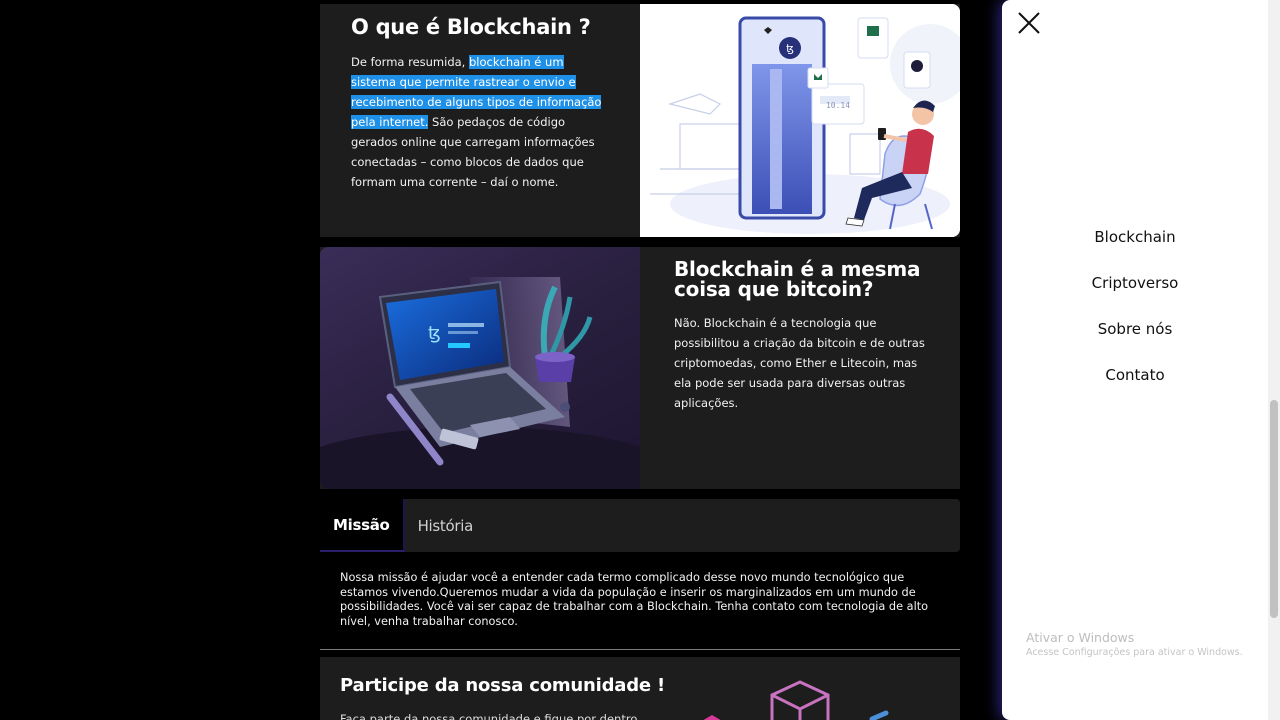 Image resolution: width=1280 pixels, height=720 pixels. What do you see at coordinates (503, 685) in the screenshot?
I see `community-title: Participe da nossa comunidade !` at bounding box center [503, 685].